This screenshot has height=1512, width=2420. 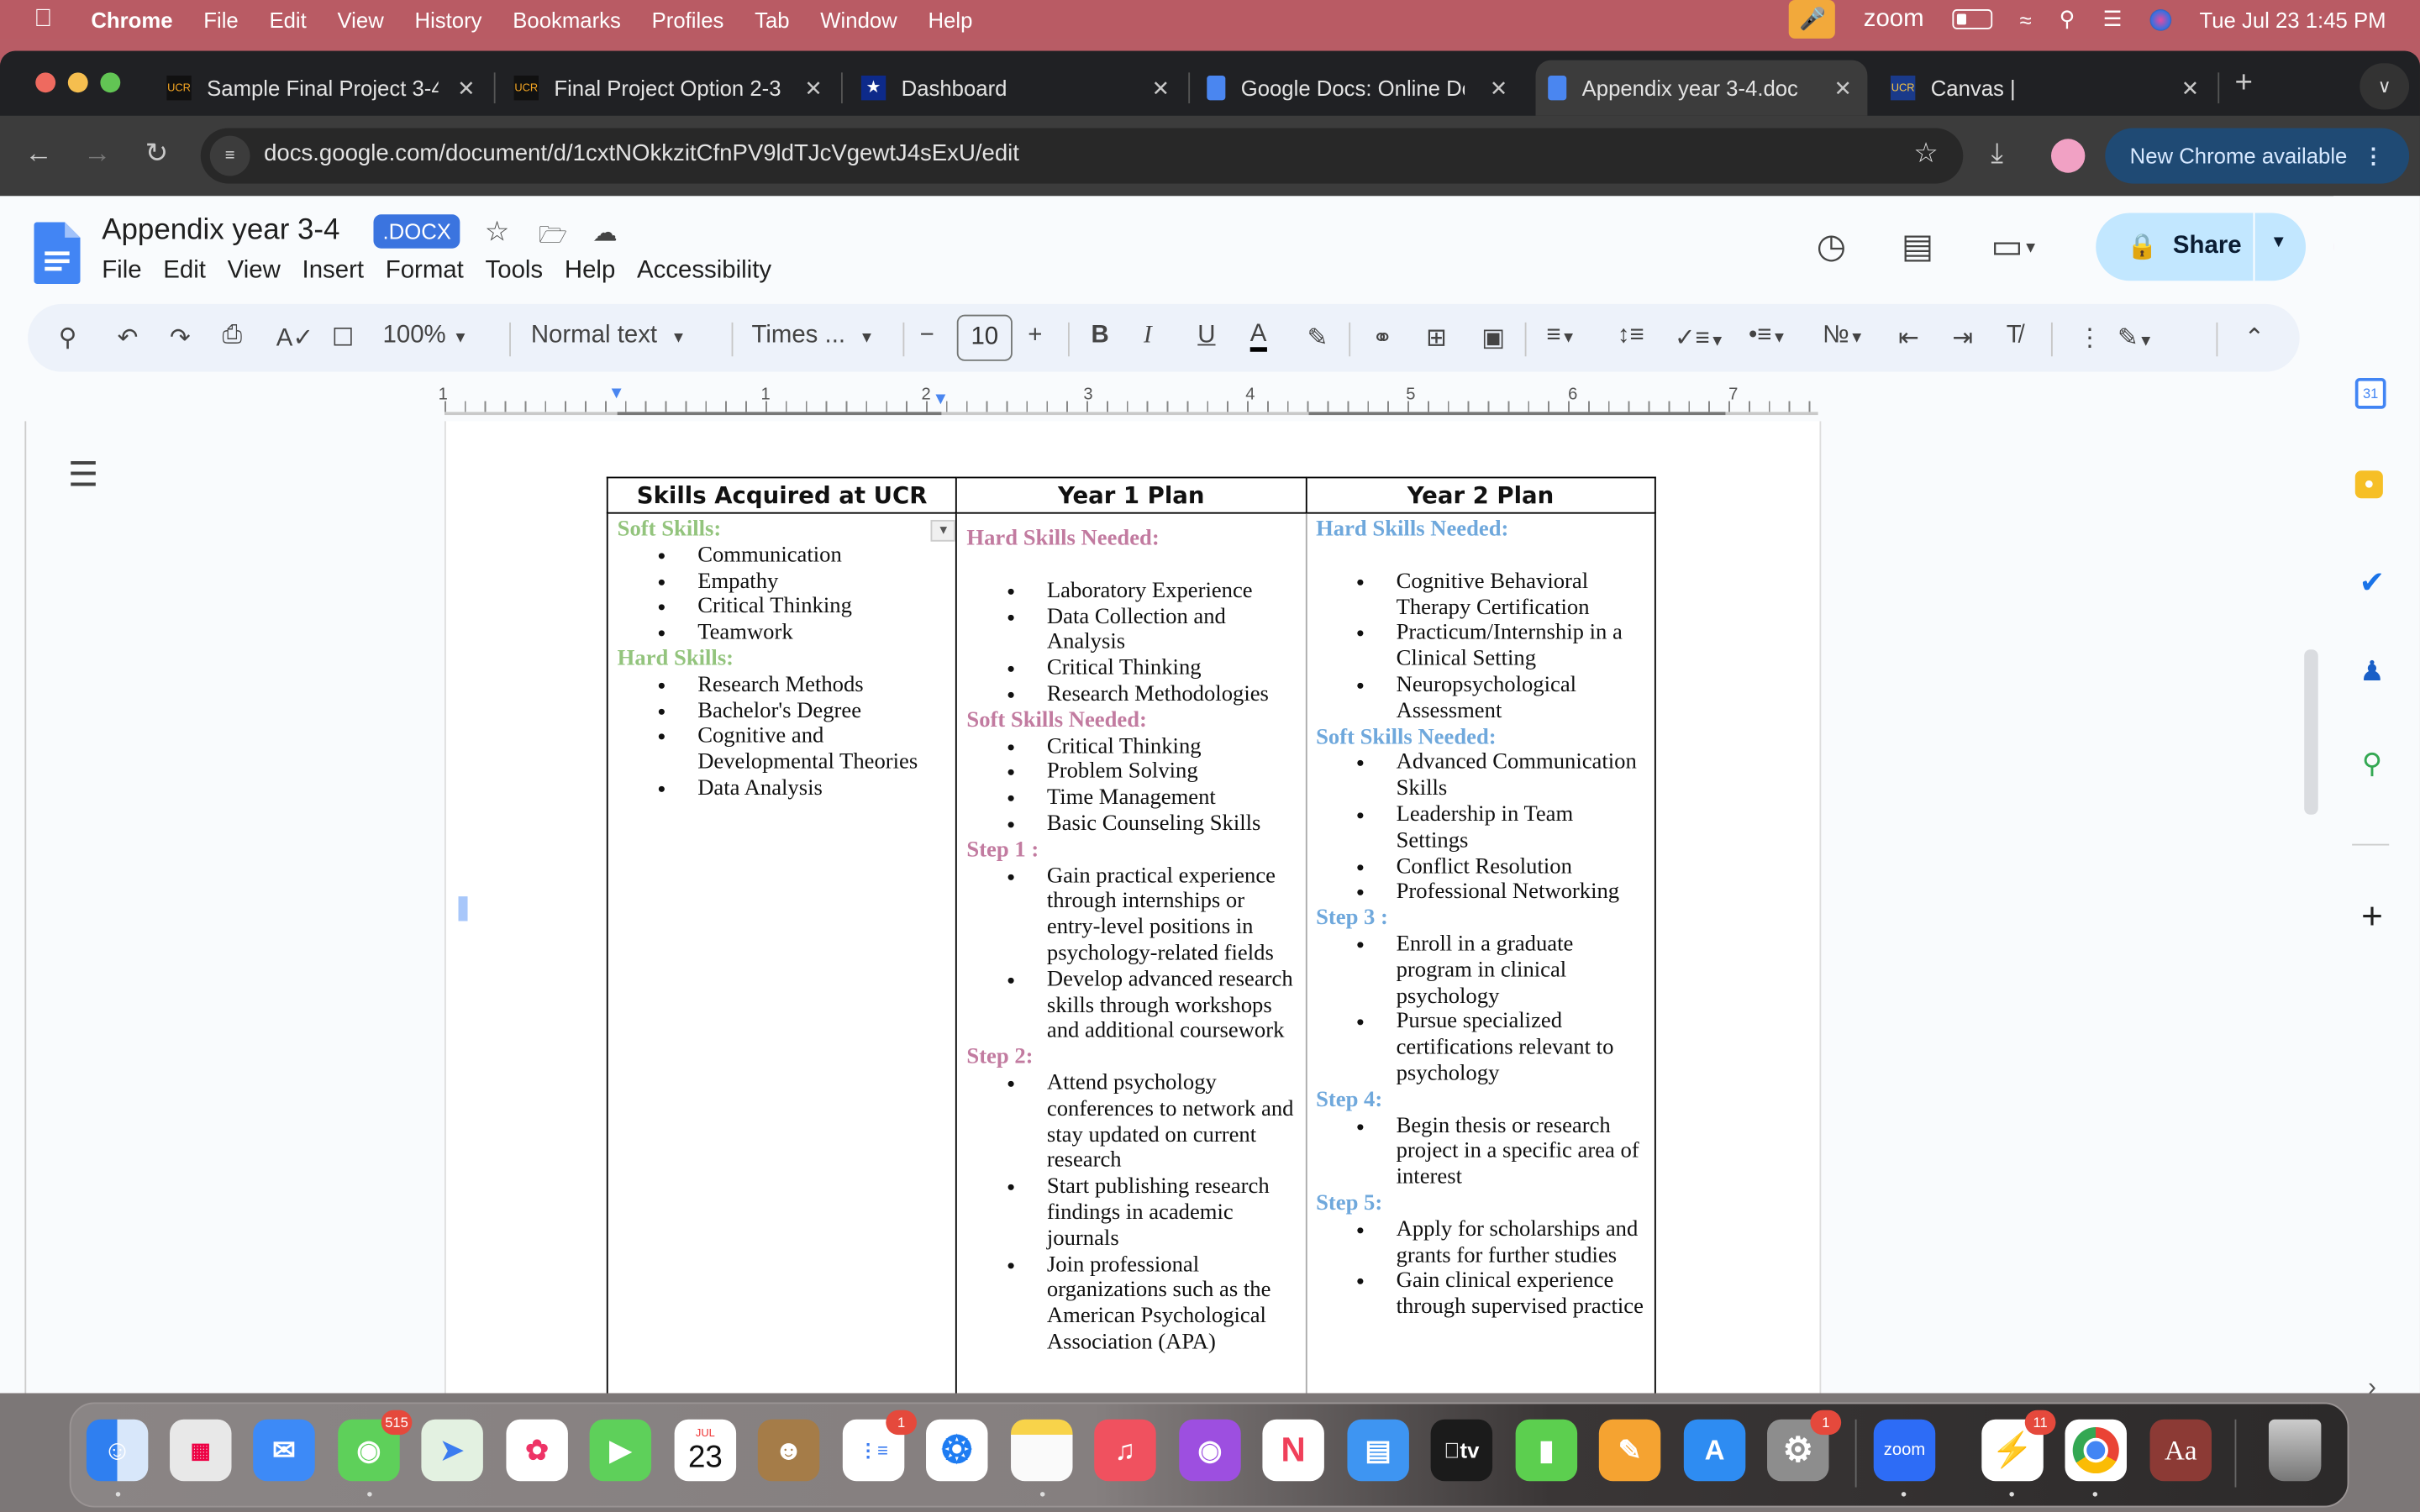 What do you see at coordinates (688, 19) in the screenshot?
I see `menu-profiles: Profiles` at bounding box center [688, 19].